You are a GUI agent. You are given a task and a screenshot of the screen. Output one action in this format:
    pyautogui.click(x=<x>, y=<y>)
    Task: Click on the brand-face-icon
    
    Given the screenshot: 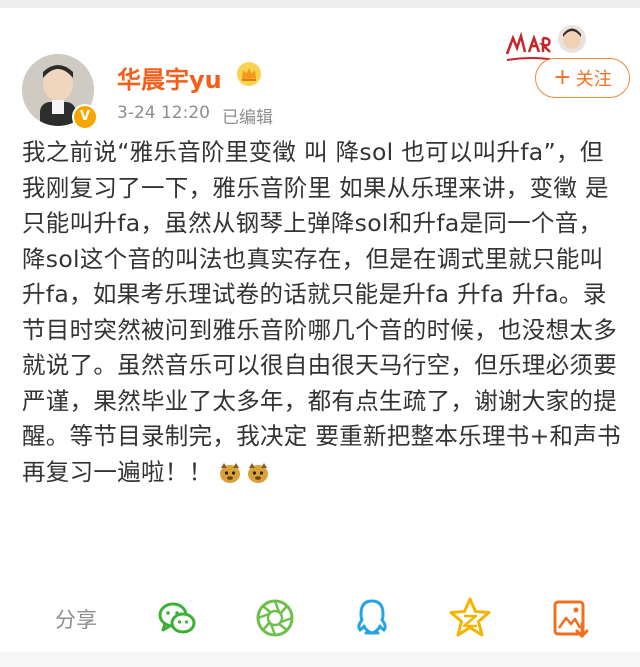 What is the action you would take?
    pyautogui.click(x=572, y=38)
    